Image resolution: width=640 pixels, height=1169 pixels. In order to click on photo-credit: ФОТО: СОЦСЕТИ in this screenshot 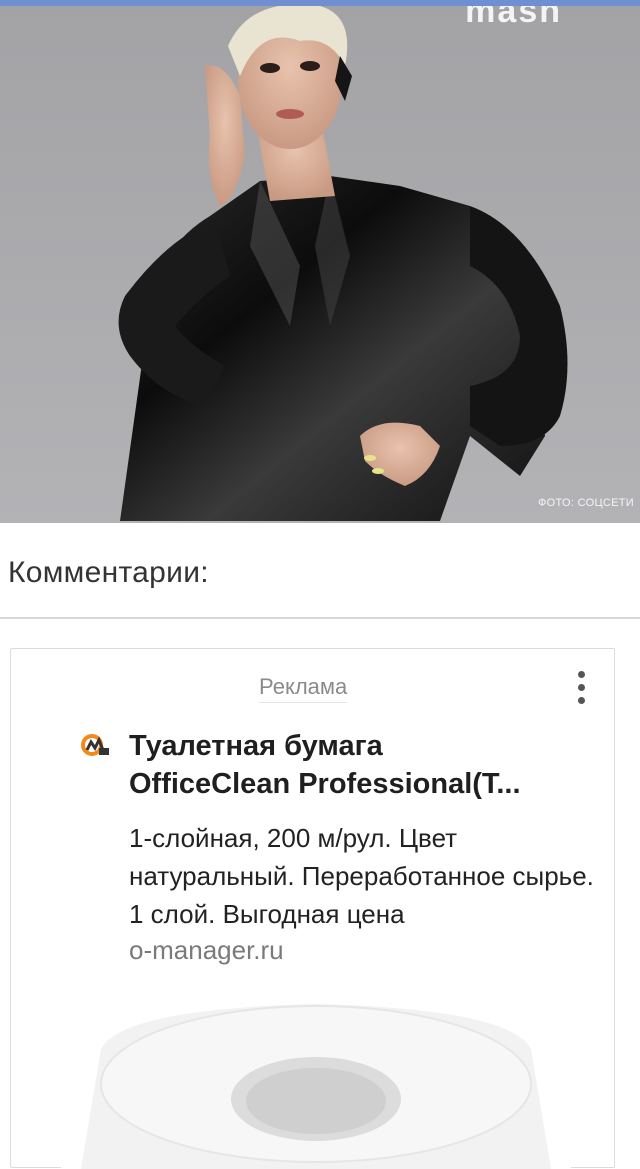, I will do `click(585, 503)`.